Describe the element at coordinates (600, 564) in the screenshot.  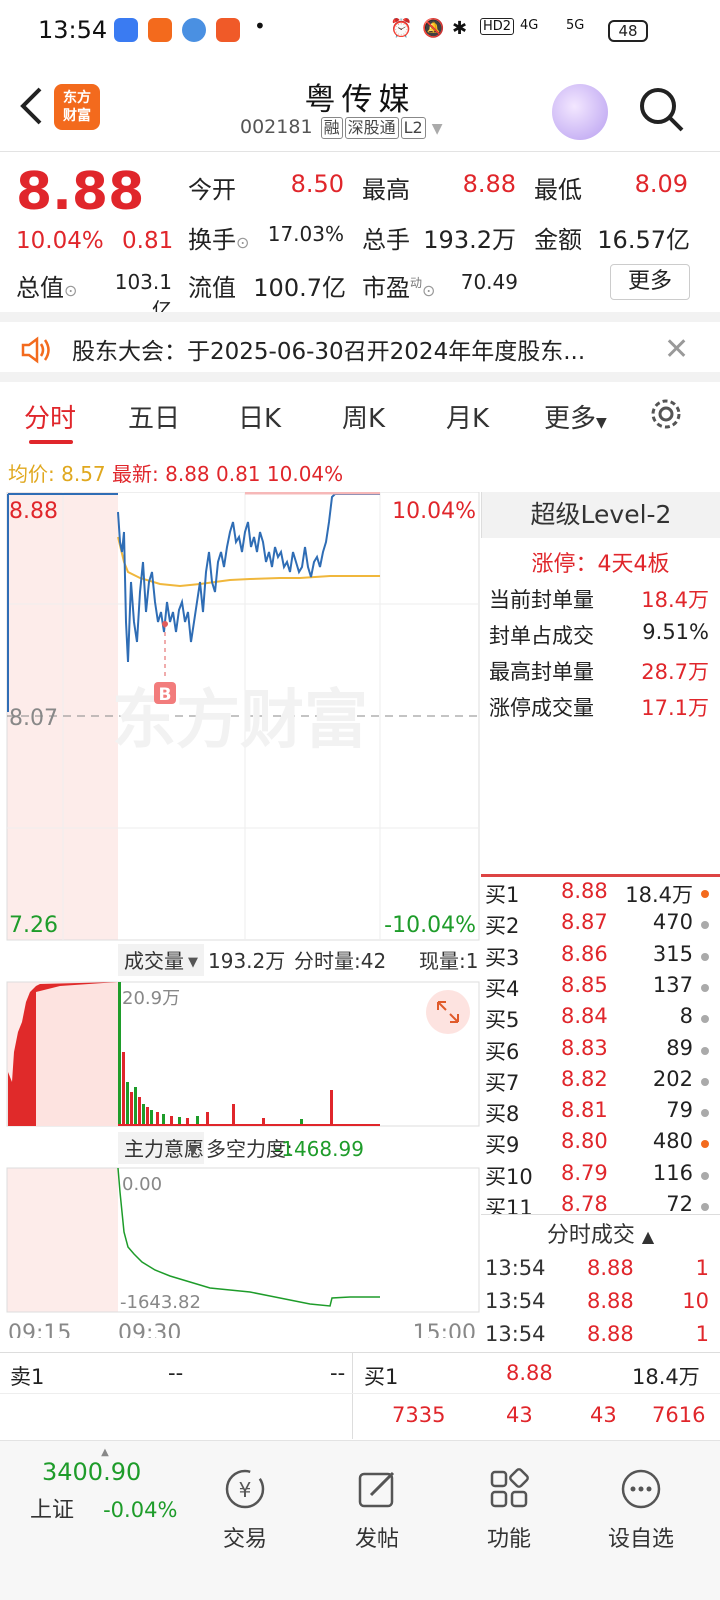
I see `limit-up-streak: 涨停：4天4板` at that location.